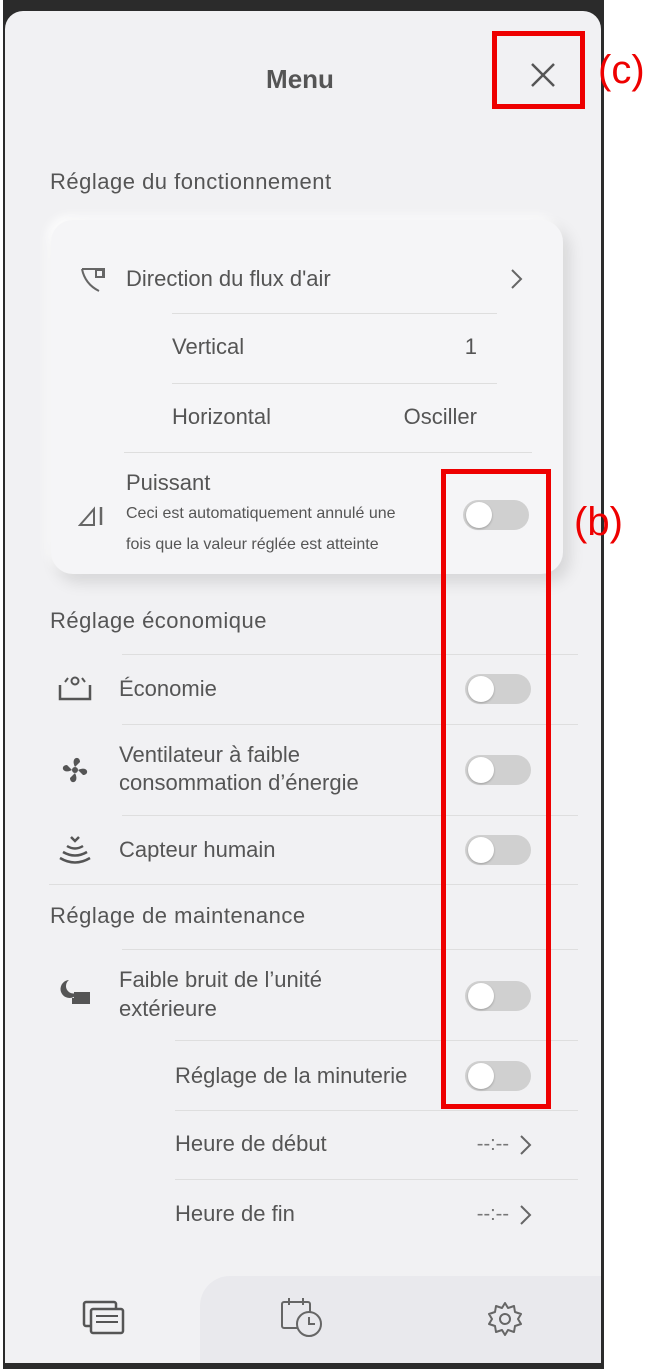 The image size is (661, 1371). What do you see at coordinates (440, 416) in the screenshot?
I see `horizontal-value: Osciller` at bounding box center [440, 416].